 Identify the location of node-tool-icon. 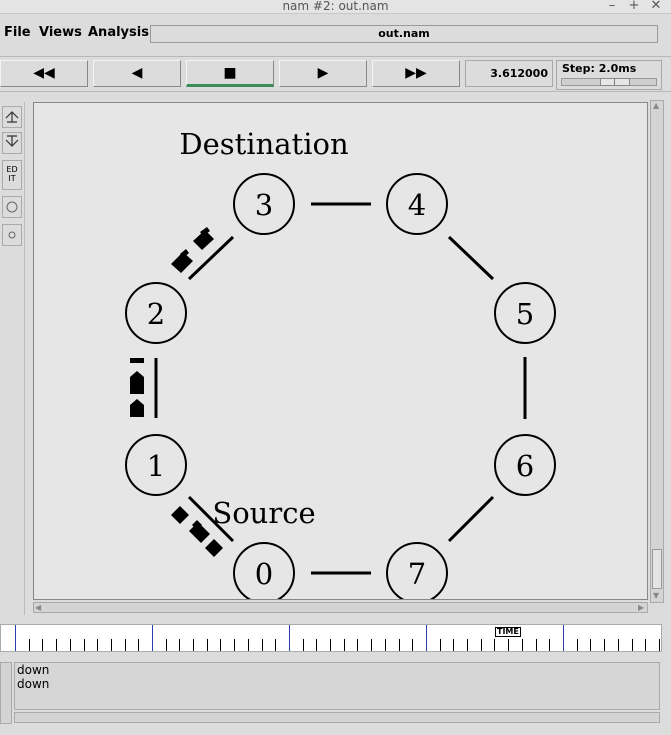
(12, 207).